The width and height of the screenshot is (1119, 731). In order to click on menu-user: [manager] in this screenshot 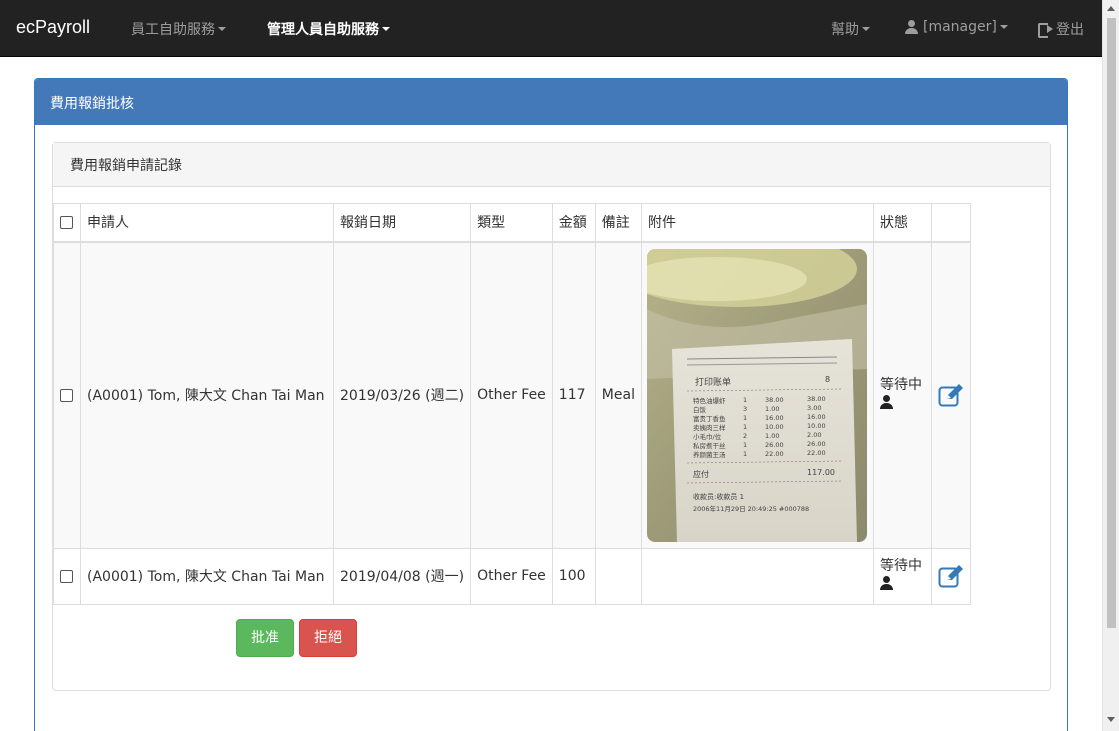, I will do `click(956, 27)`.